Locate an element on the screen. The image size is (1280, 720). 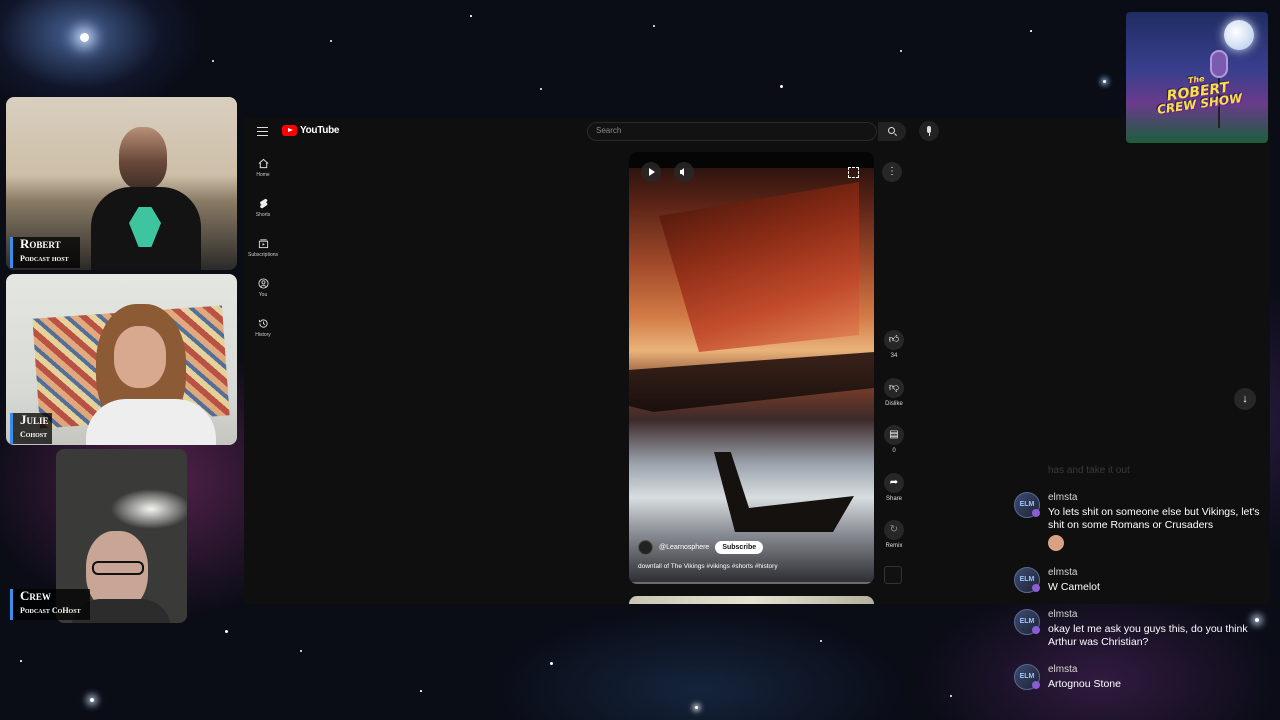
show-logo-text: The ROBERT CREW SHOW is located at coordinates (1198, 92).